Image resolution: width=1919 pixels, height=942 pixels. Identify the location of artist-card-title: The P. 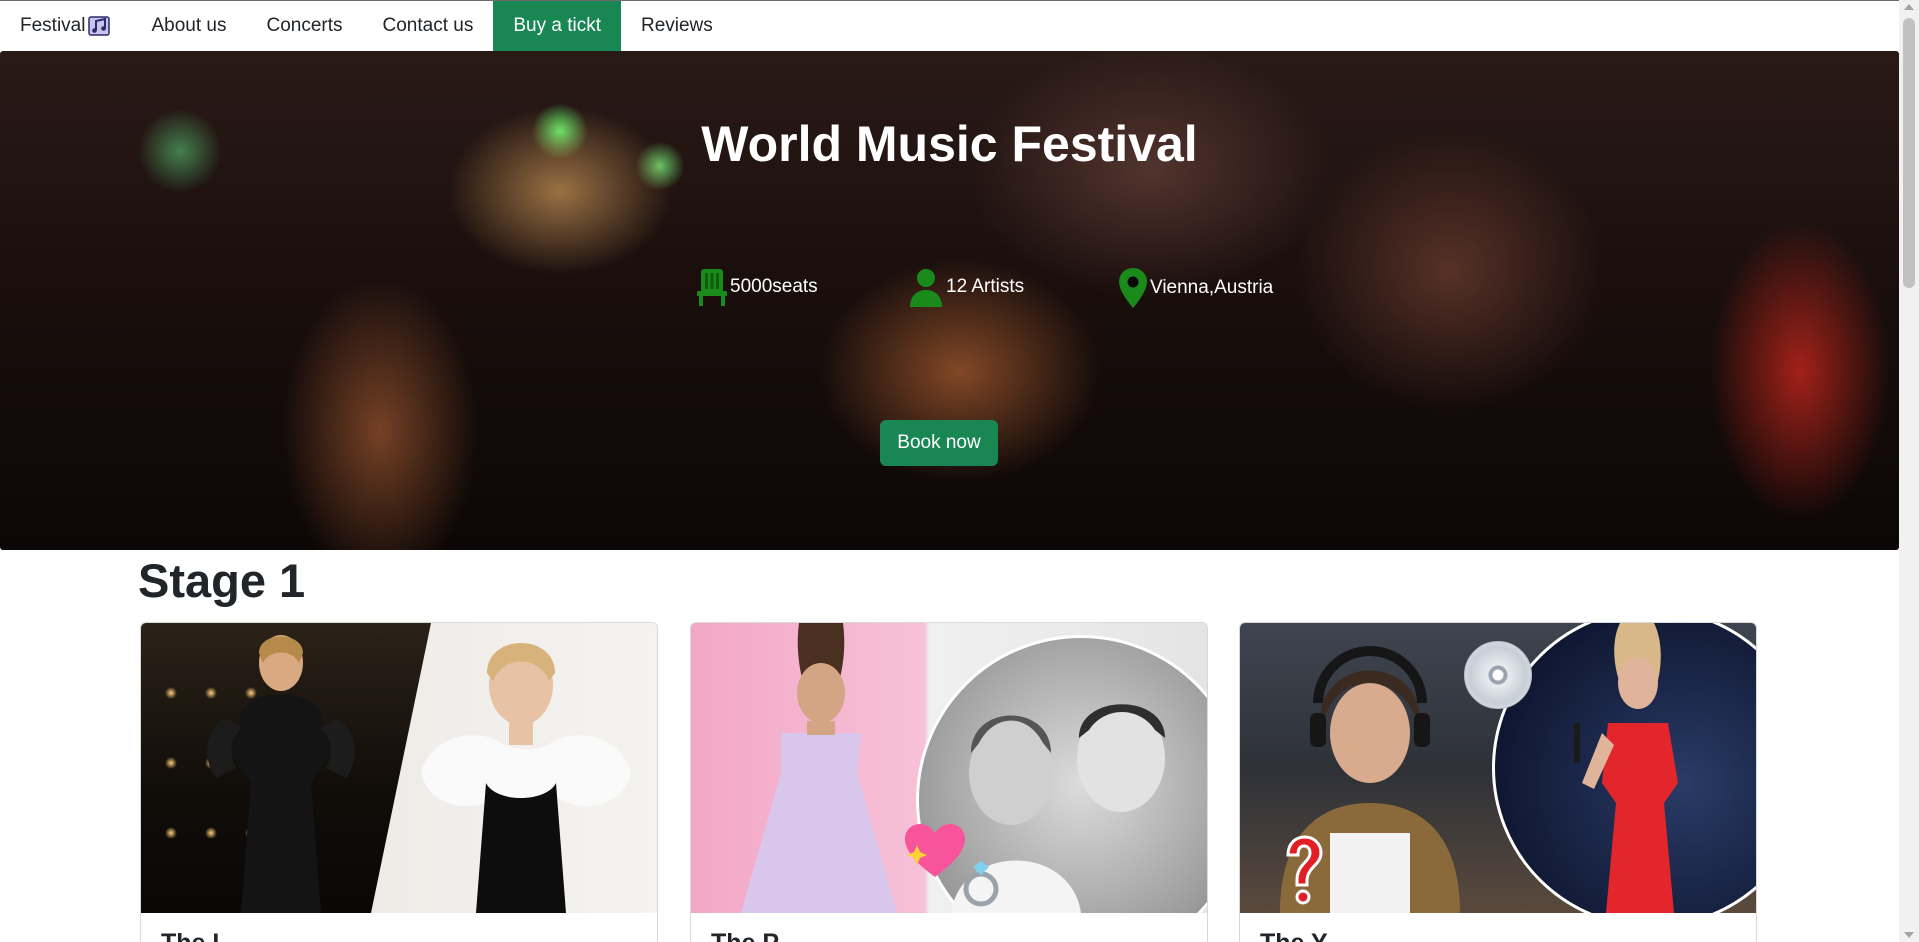
(745, 935).